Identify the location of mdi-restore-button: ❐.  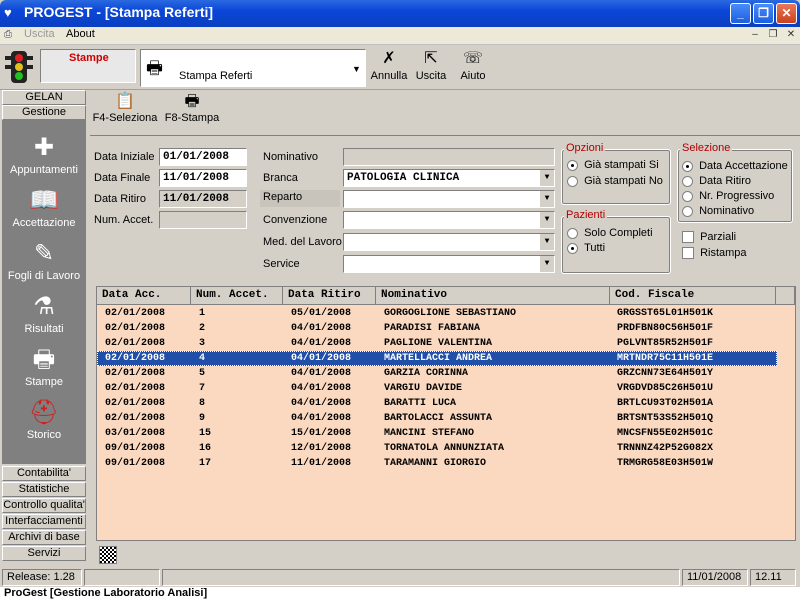
(773, 35).